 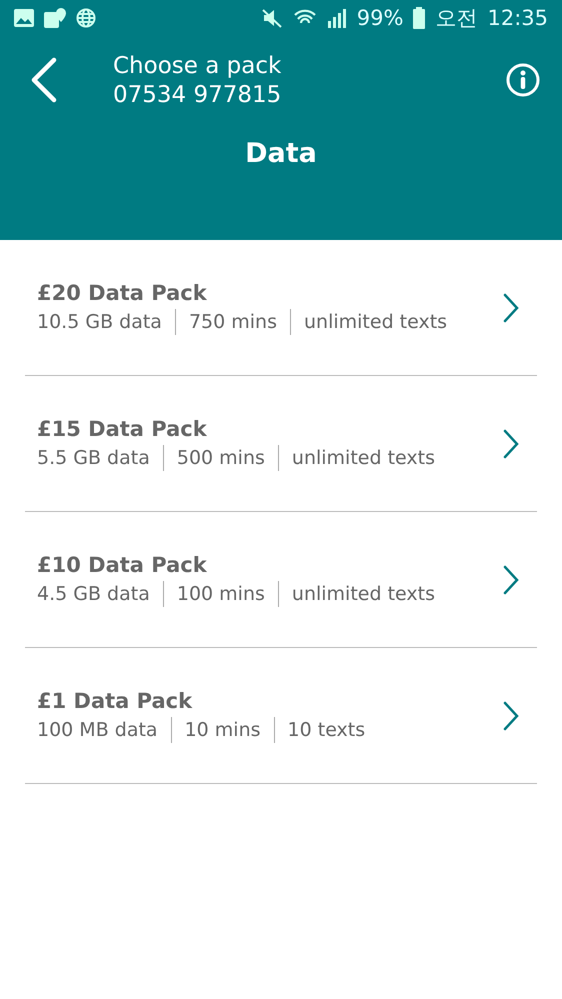 What do you see at coordinates (271, 18) in the screenshot?
I see `mute-icon` at bounding box center [271, 18].